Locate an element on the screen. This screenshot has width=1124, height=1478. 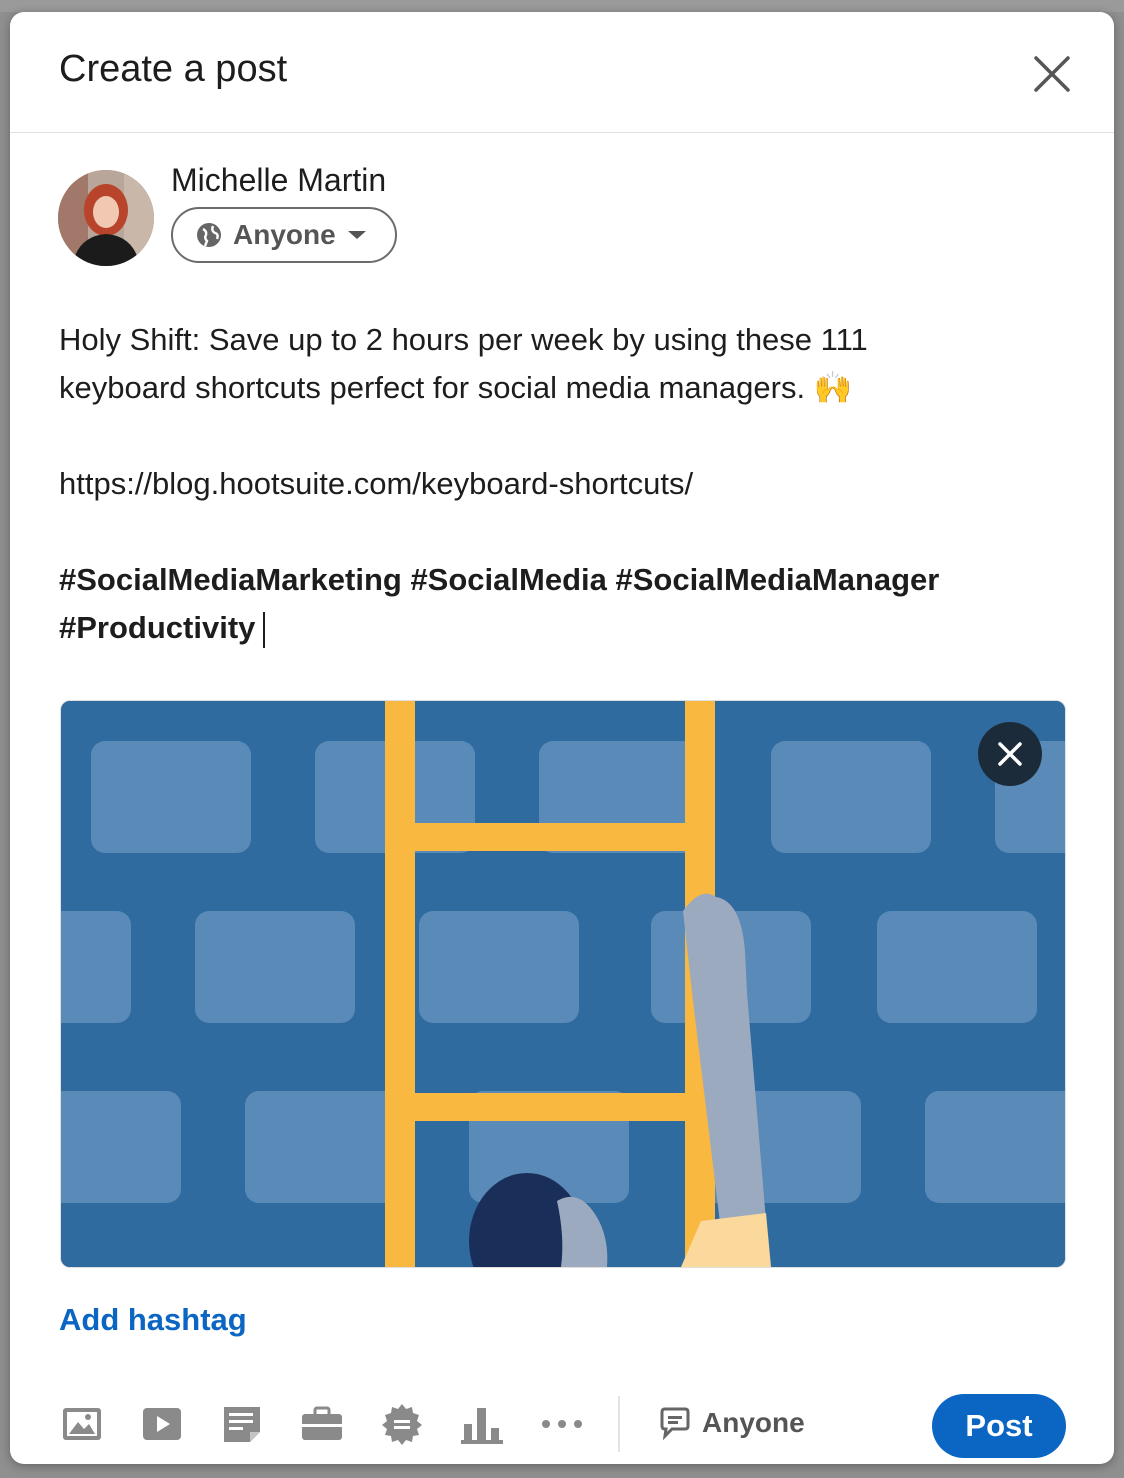
composer-toolbar: Anyone Post is located at coordinates (562, 1428).